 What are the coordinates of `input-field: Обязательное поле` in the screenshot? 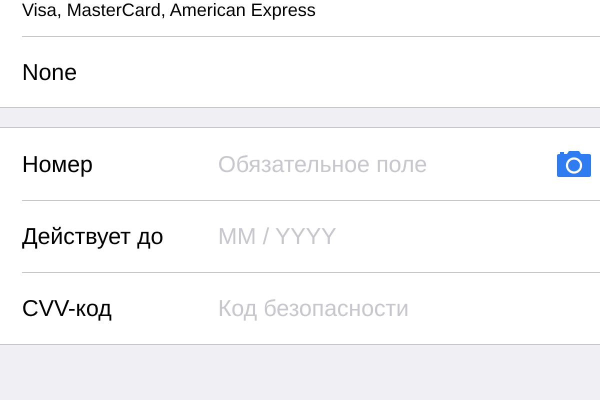 It's located at (387, 164).